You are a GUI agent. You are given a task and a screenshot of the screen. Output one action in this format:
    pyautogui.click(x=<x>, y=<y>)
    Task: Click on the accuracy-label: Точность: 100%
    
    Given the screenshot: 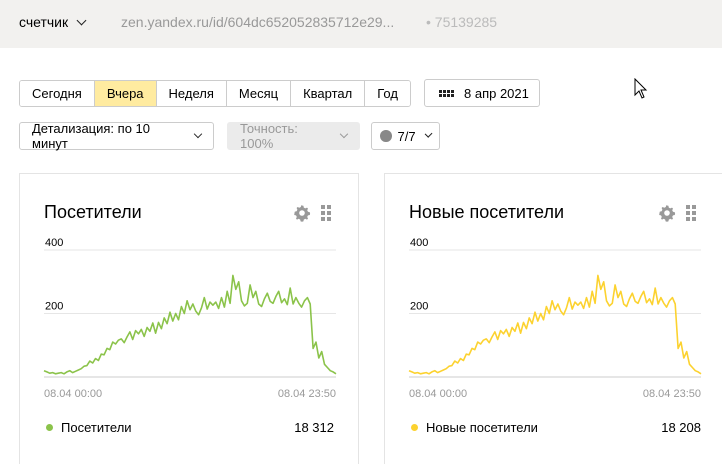 What is the action you would take?
    pyautogui.click(x=269, y=136)
    